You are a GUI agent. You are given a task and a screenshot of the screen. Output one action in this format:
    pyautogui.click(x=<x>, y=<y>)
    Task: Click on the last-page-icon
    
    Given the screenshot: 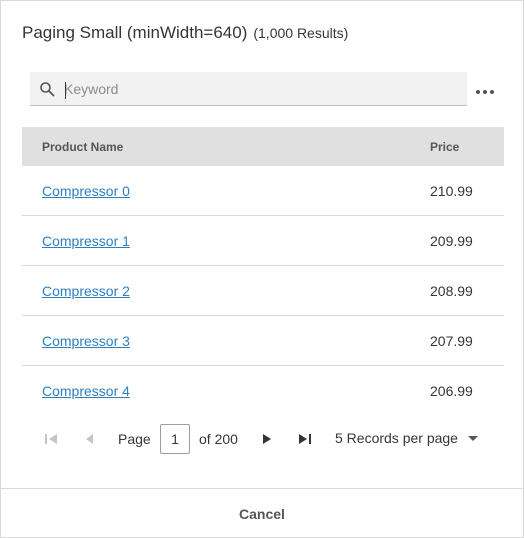 What is the action you would take?
    pyautogui.click(x=305, y=439)
    